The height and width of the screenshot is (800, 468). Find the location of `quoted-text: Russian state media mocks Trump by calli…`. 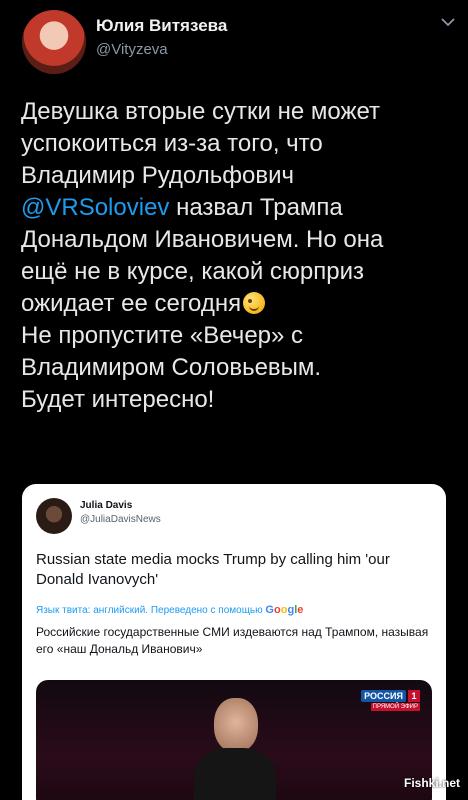

quoted-text: Russian state media mocks Trump by calli… is located at coordinates (213, 569).